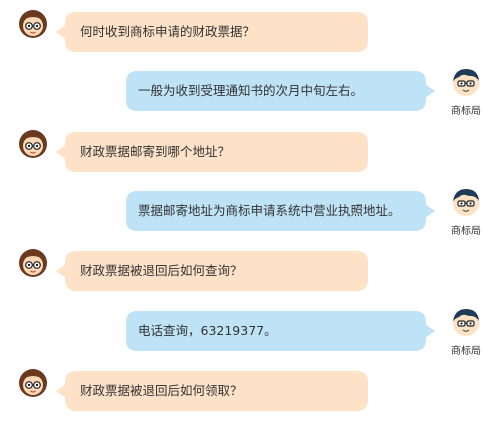 This screenshot has width=500, height=425. I want to click on message-text: 电话查询，63219377。, so click(207, 330).